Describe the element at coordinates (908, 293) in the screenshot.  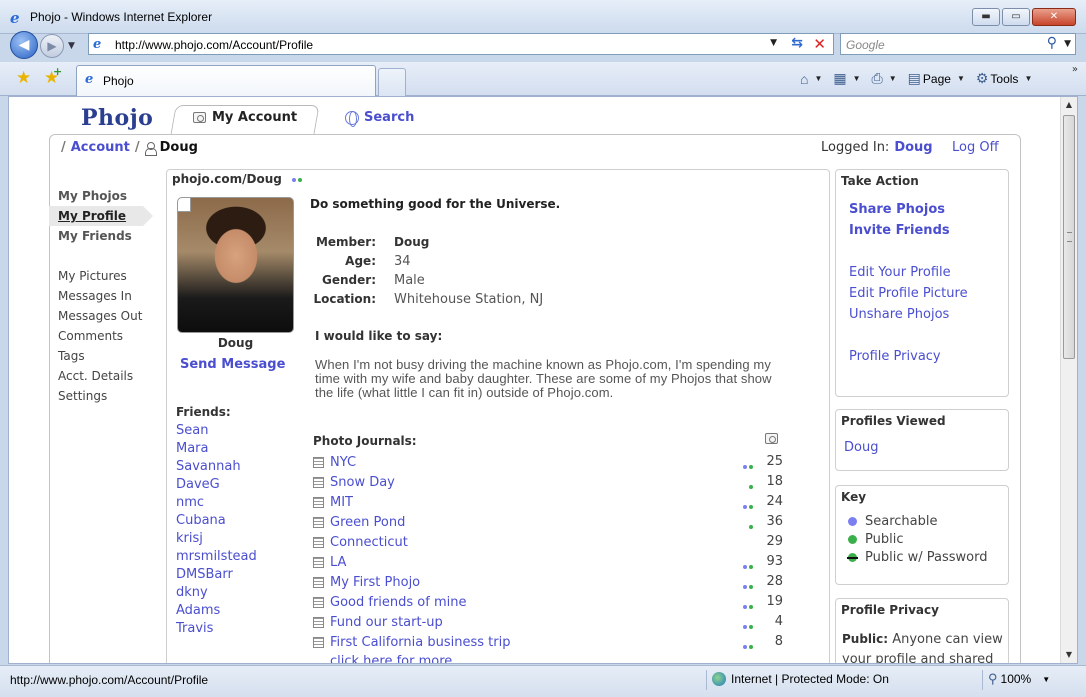
I see `edit-profile-picture-link: Edit Profile Picture` at that location.